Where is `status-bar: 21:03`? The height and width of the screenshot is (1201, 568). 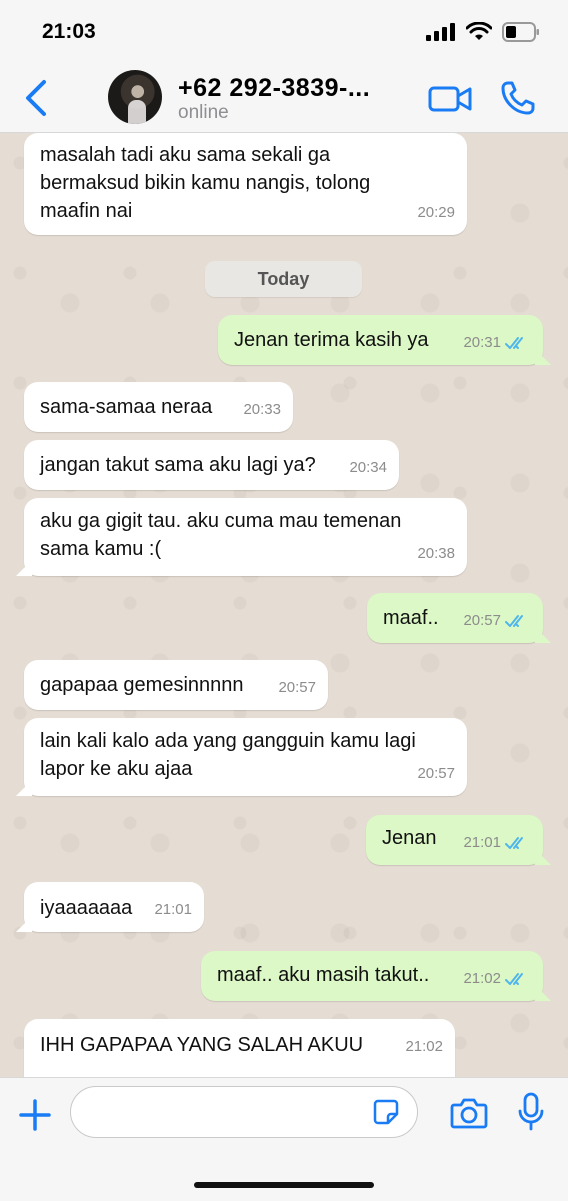 status-bar: 21:03 is located at coordinates (284, 32).